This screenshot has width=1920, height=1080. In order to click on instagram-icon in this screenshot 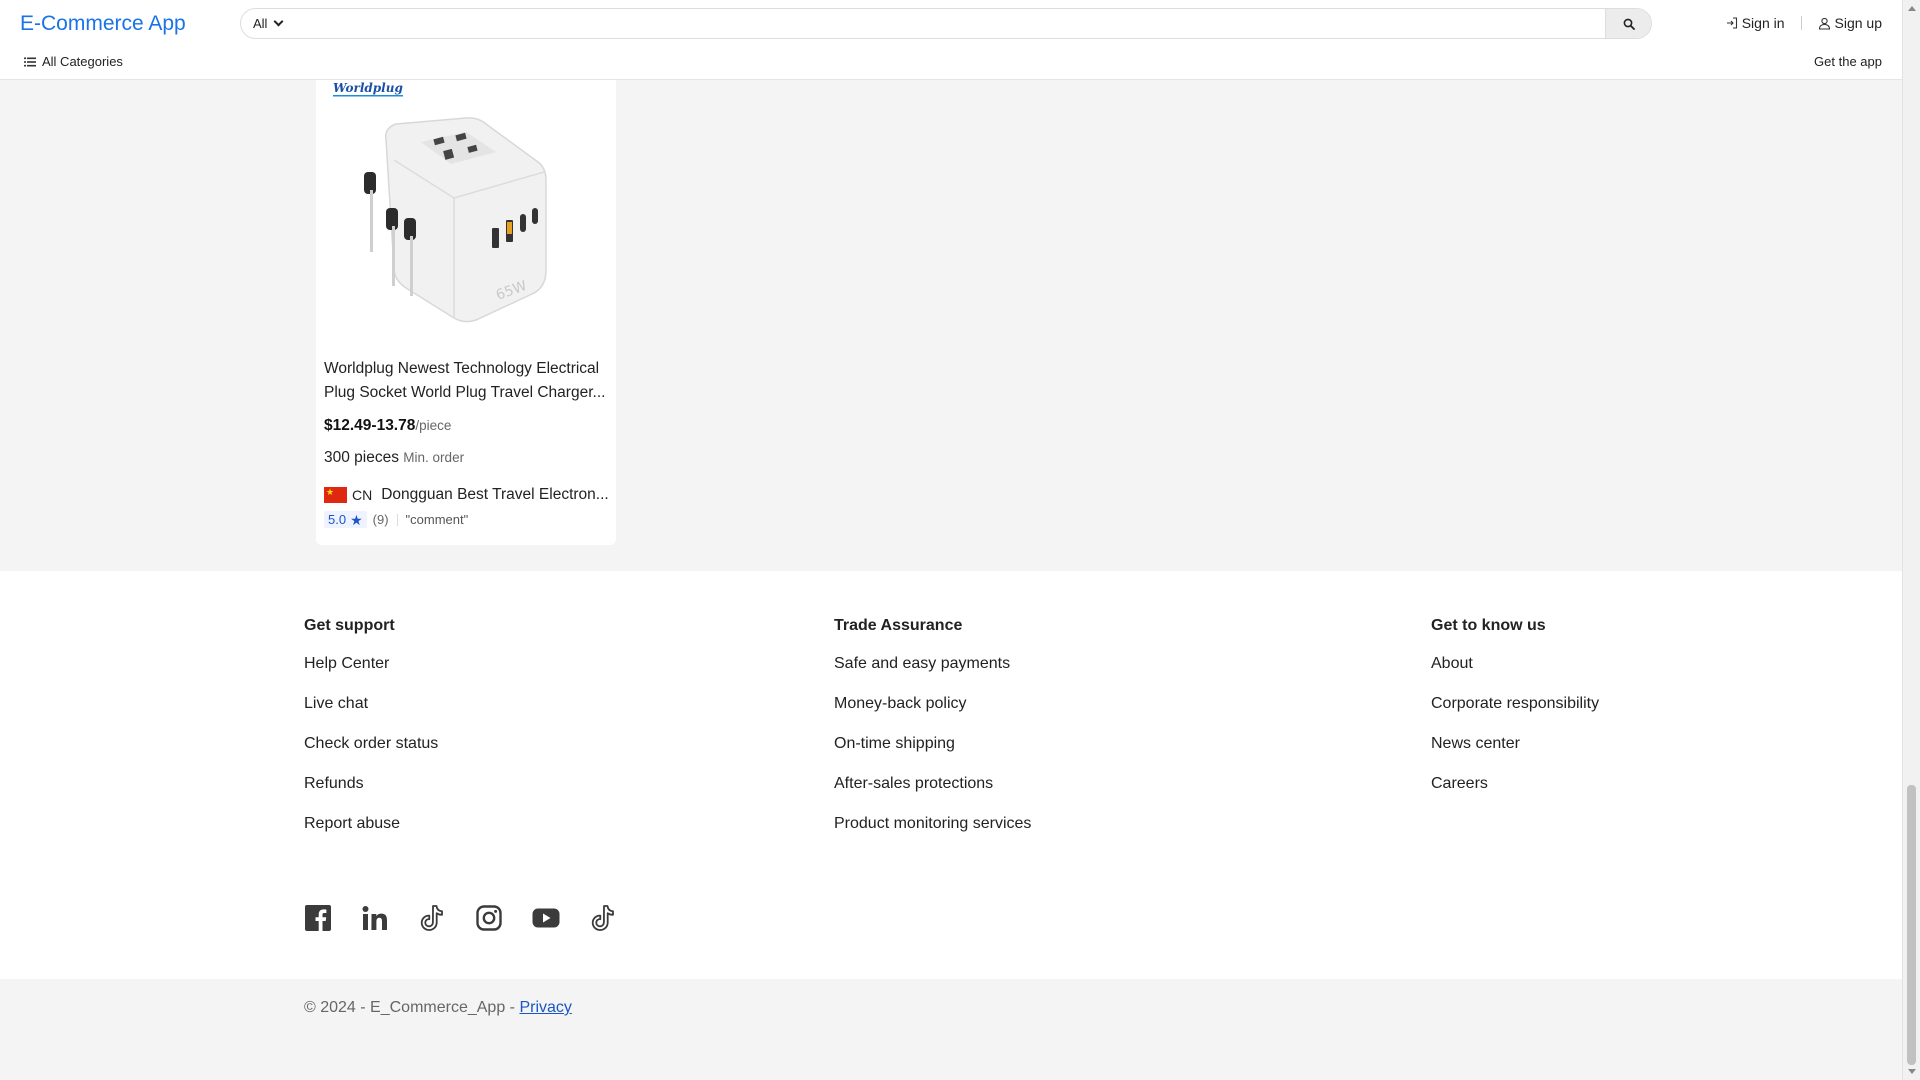, I will do `click(489, 918)`.